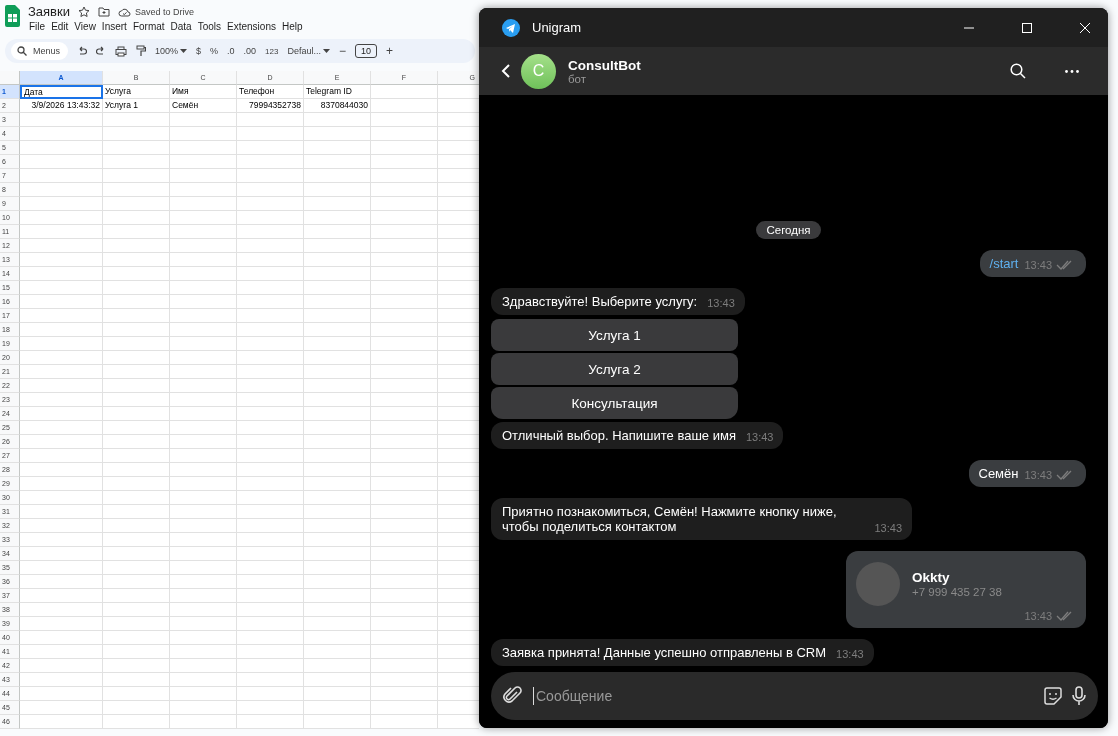 Image resolution: width=1118 pixels, height=736 pixels. I want to click on font-size-field: 10, so click(366, 51).